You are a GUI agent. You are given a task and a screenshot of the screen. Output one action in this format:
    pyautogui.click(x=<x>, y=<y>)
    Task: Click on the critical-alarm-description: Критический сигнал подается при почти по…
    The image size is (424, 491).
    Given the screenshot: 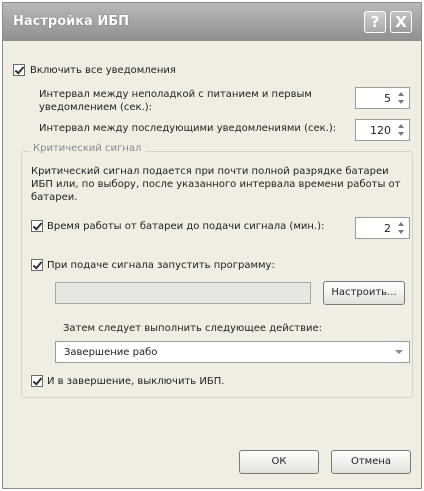 What is the action you would take?
    pyautogui.click(x=216, y=184)
    